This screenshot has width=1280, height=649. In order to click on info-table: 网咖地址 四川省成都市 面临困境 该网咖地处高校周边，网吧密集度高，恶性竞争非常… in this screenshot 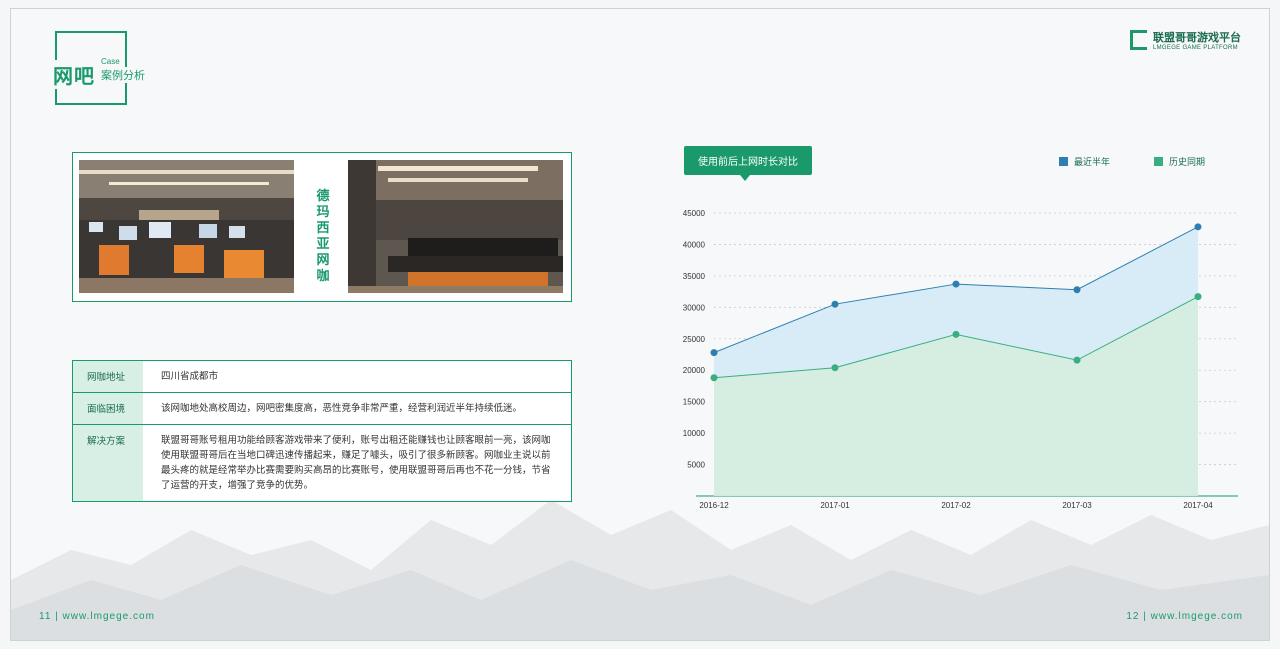, I will do `click(322, 431)`.